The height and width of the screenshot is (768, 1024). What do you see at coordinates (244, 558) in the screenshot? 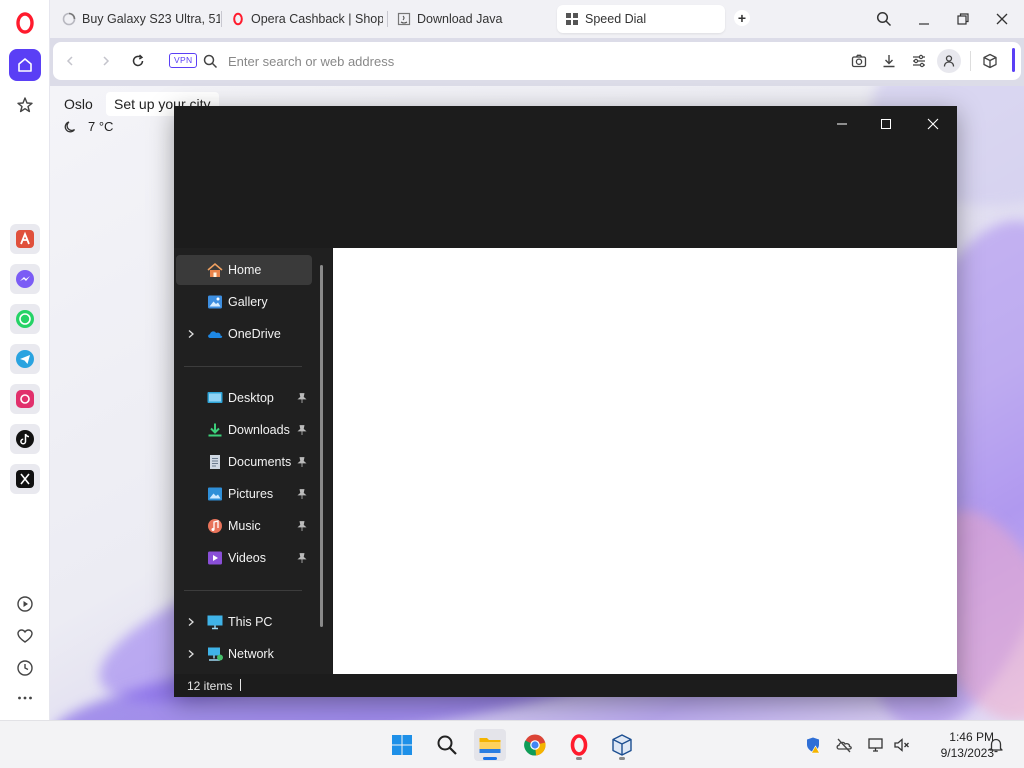
I see `nav-item-videos: Videos` at bounding box center [244, 558].